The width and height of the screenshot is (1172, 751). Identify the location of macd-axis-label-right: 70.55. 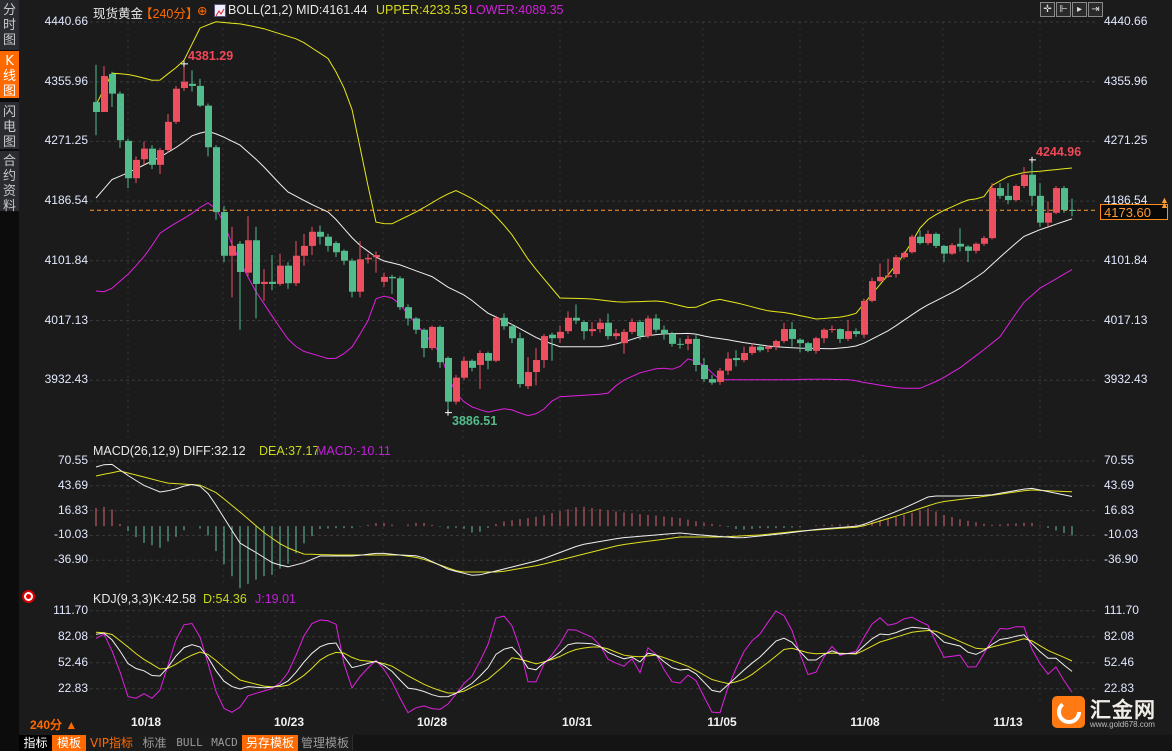
(1119, 460).